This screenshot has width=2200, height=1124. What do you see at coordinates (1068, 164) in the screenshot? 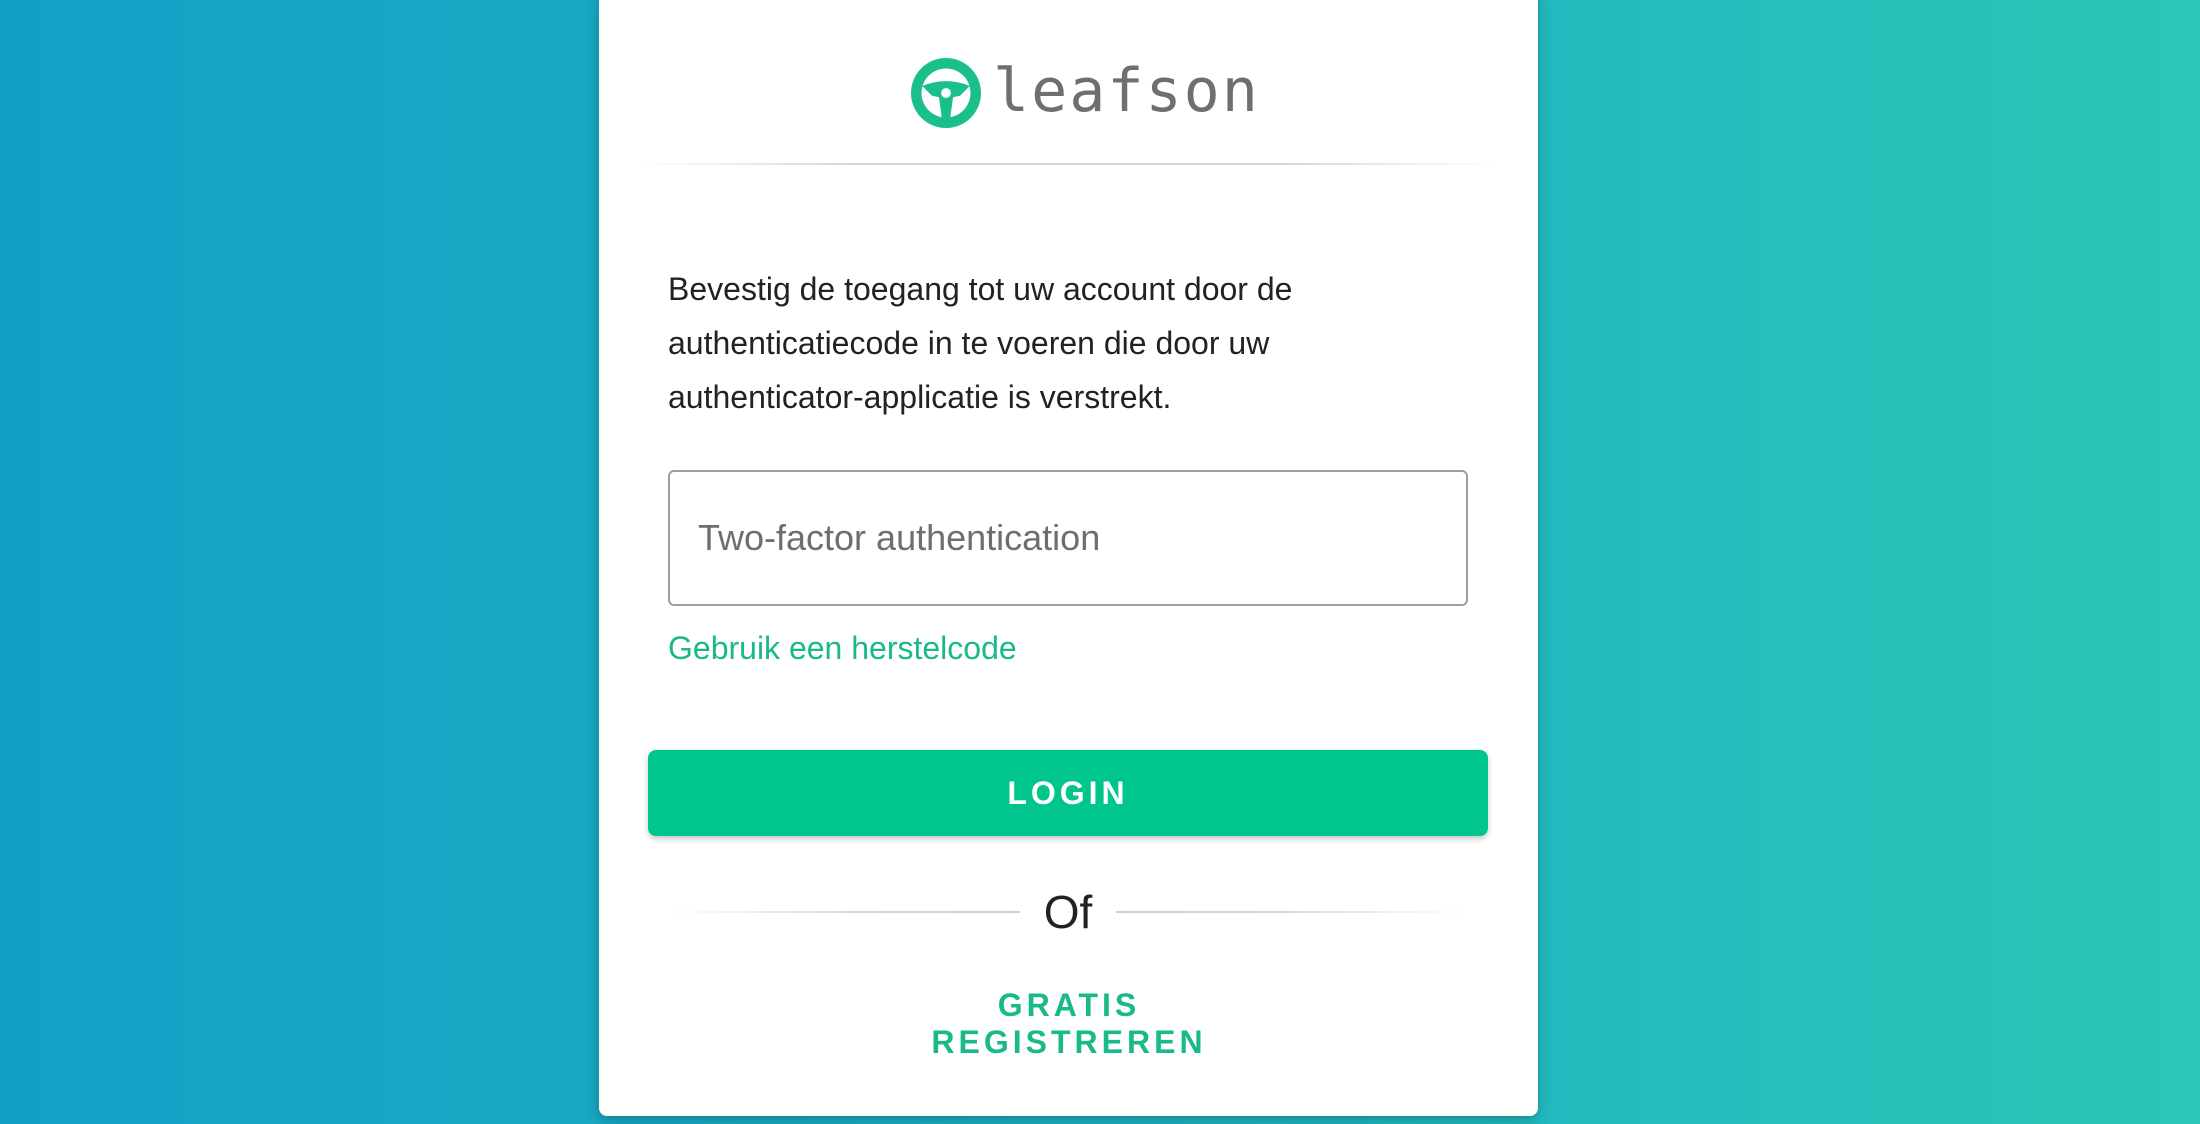
I see `header-divider` at bounding box center [1068, 164].